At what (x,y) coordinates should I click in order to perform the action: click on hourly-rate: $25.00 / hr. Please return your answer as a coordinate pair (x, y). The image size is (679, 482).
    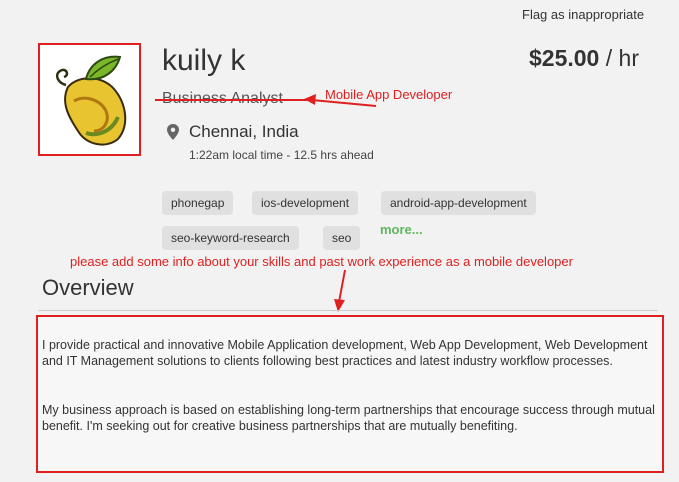
    Looking at the image, I should click on (584, 58).